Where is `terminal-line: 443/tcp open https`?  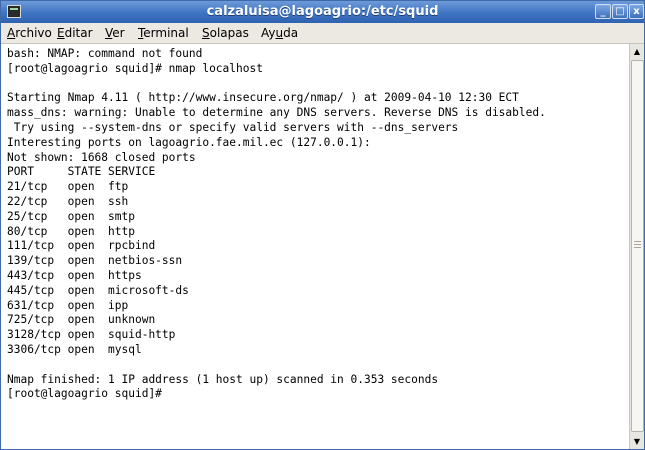 terminal-line: 443/tcp open https is located at coordinates (74, 275).